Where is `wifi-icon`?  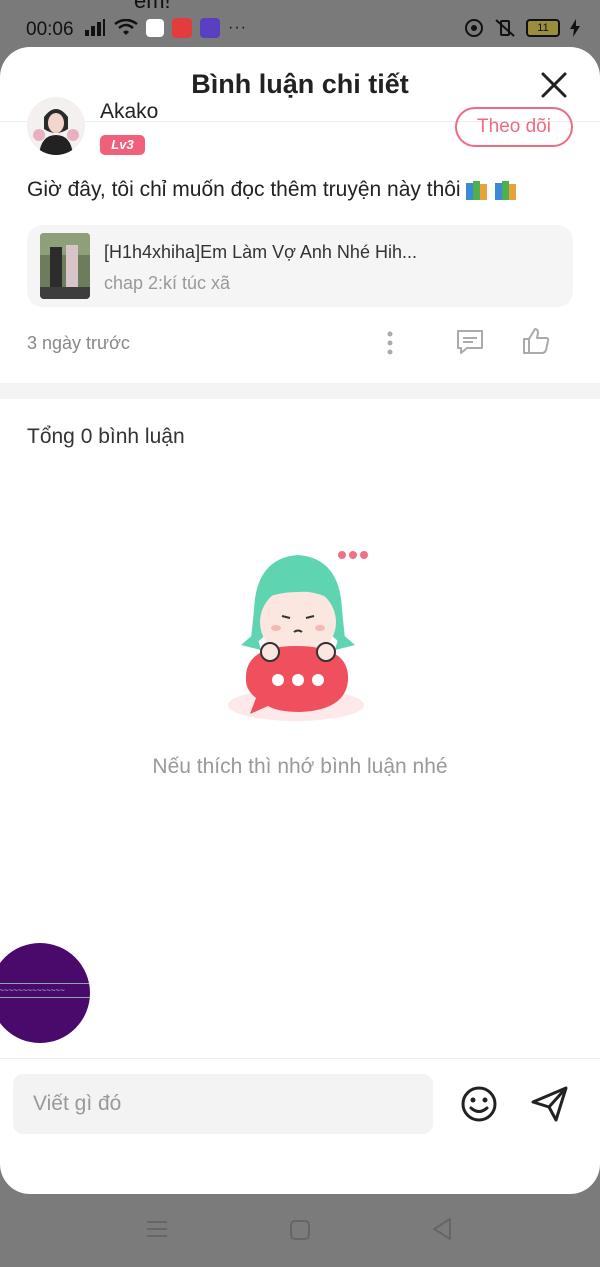
wifi-icon is located at coordinates (126, 27).